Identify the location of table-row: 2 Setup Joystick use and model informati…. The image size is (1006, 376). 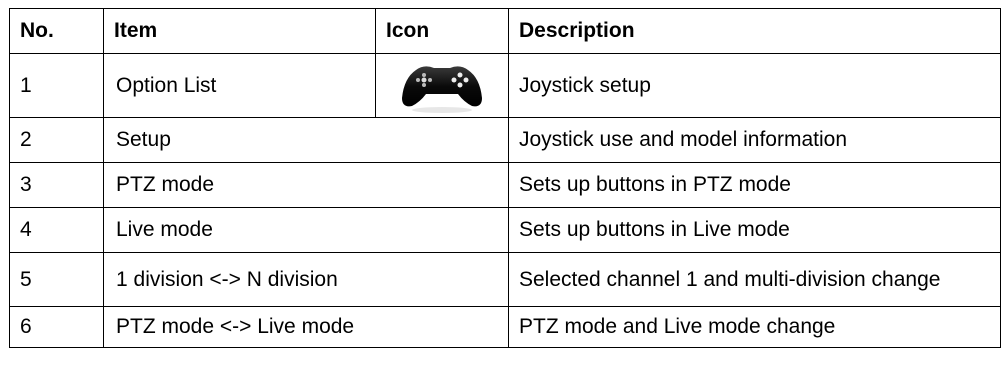
(505, 140).